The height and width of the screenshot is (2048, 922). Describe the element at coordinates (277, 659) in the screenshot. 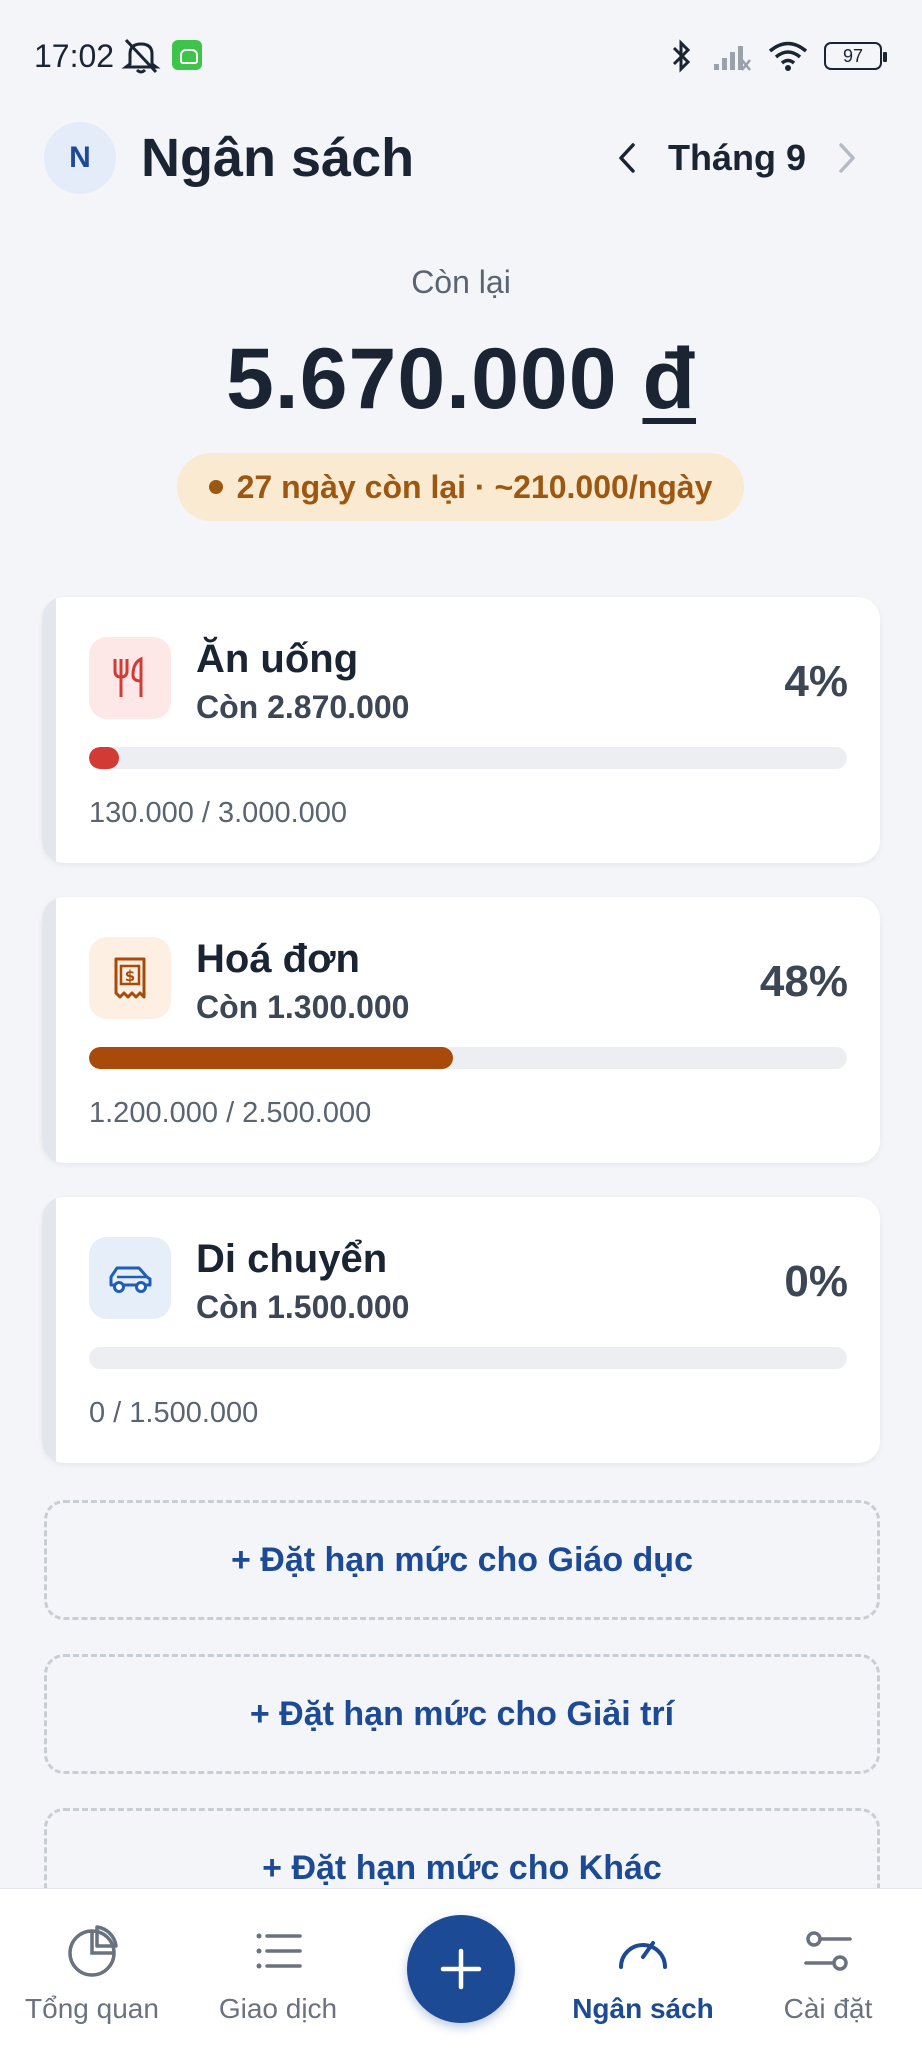

I see `category-name: Ăn uống` at that location.